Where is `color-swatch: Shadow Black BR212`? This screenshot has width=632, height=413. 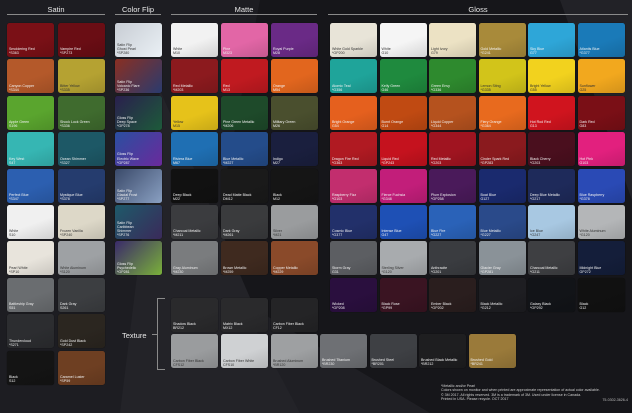
color-swatch: Shadow Black BR212 is located at coordinates (194, 315).